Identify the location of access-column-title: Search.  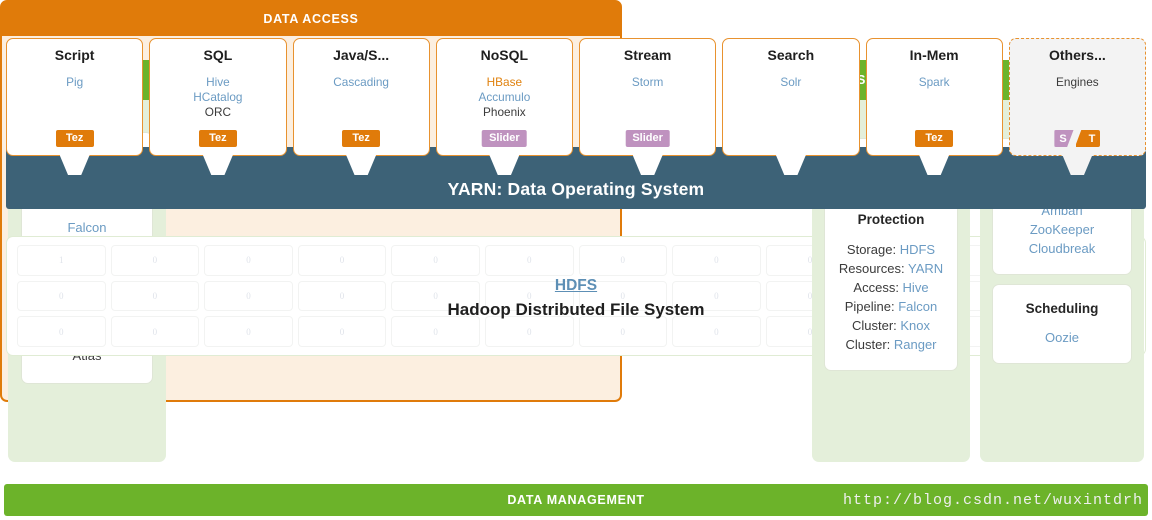
(791, 55).